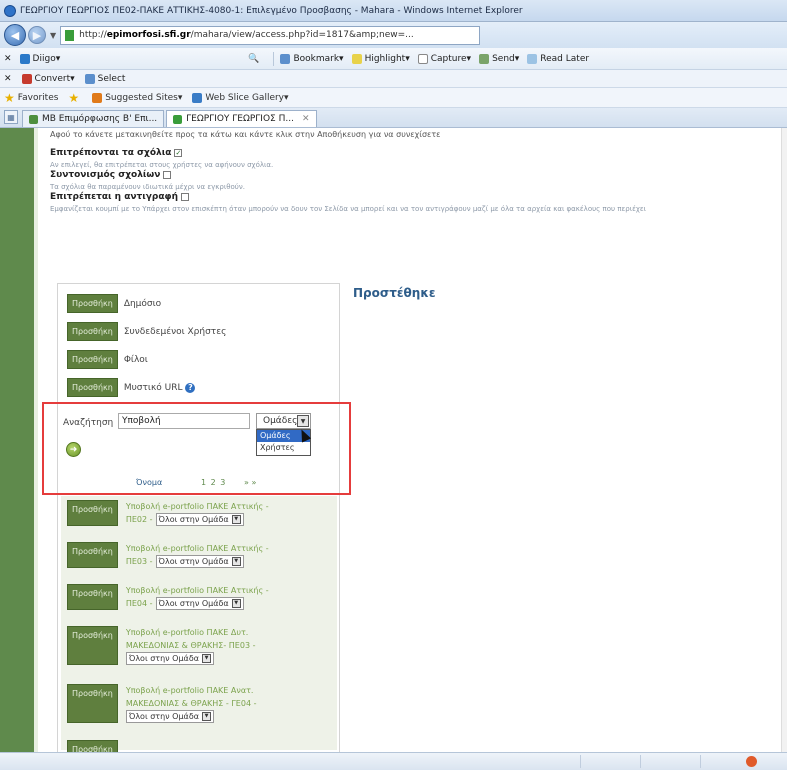 The image size is (787, 770). What do you see at coordinates (153, 387) in the screenshot?
I see `share-option-label: Μυστικό URL` at bounding box center [153, 387].